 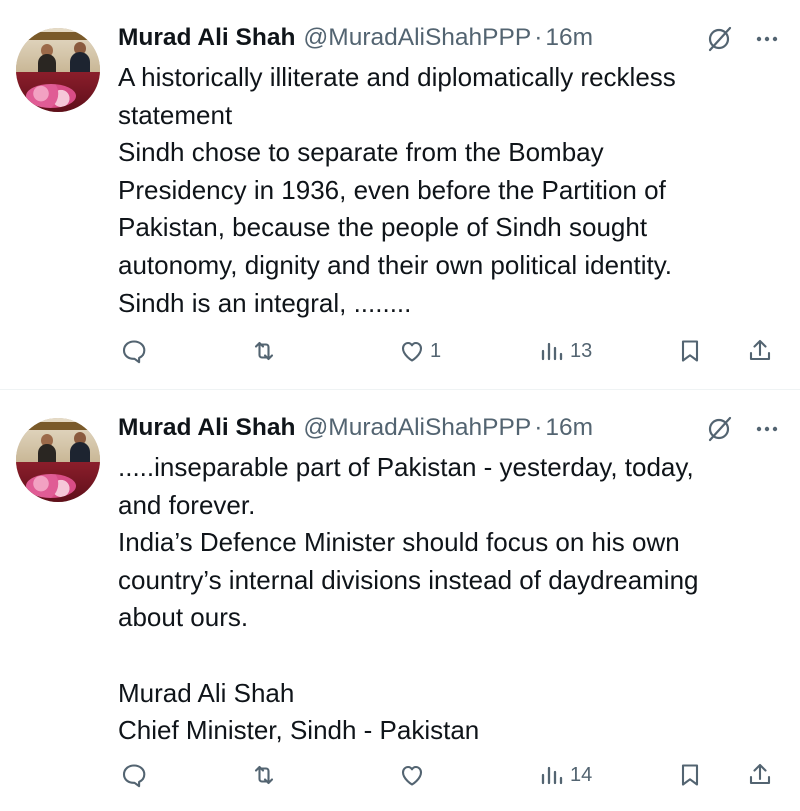 What do you see at coordinates (183, 617) in the screenshot?
I see `tweet-text-line: about ours.` at bounding box center [183, 617].